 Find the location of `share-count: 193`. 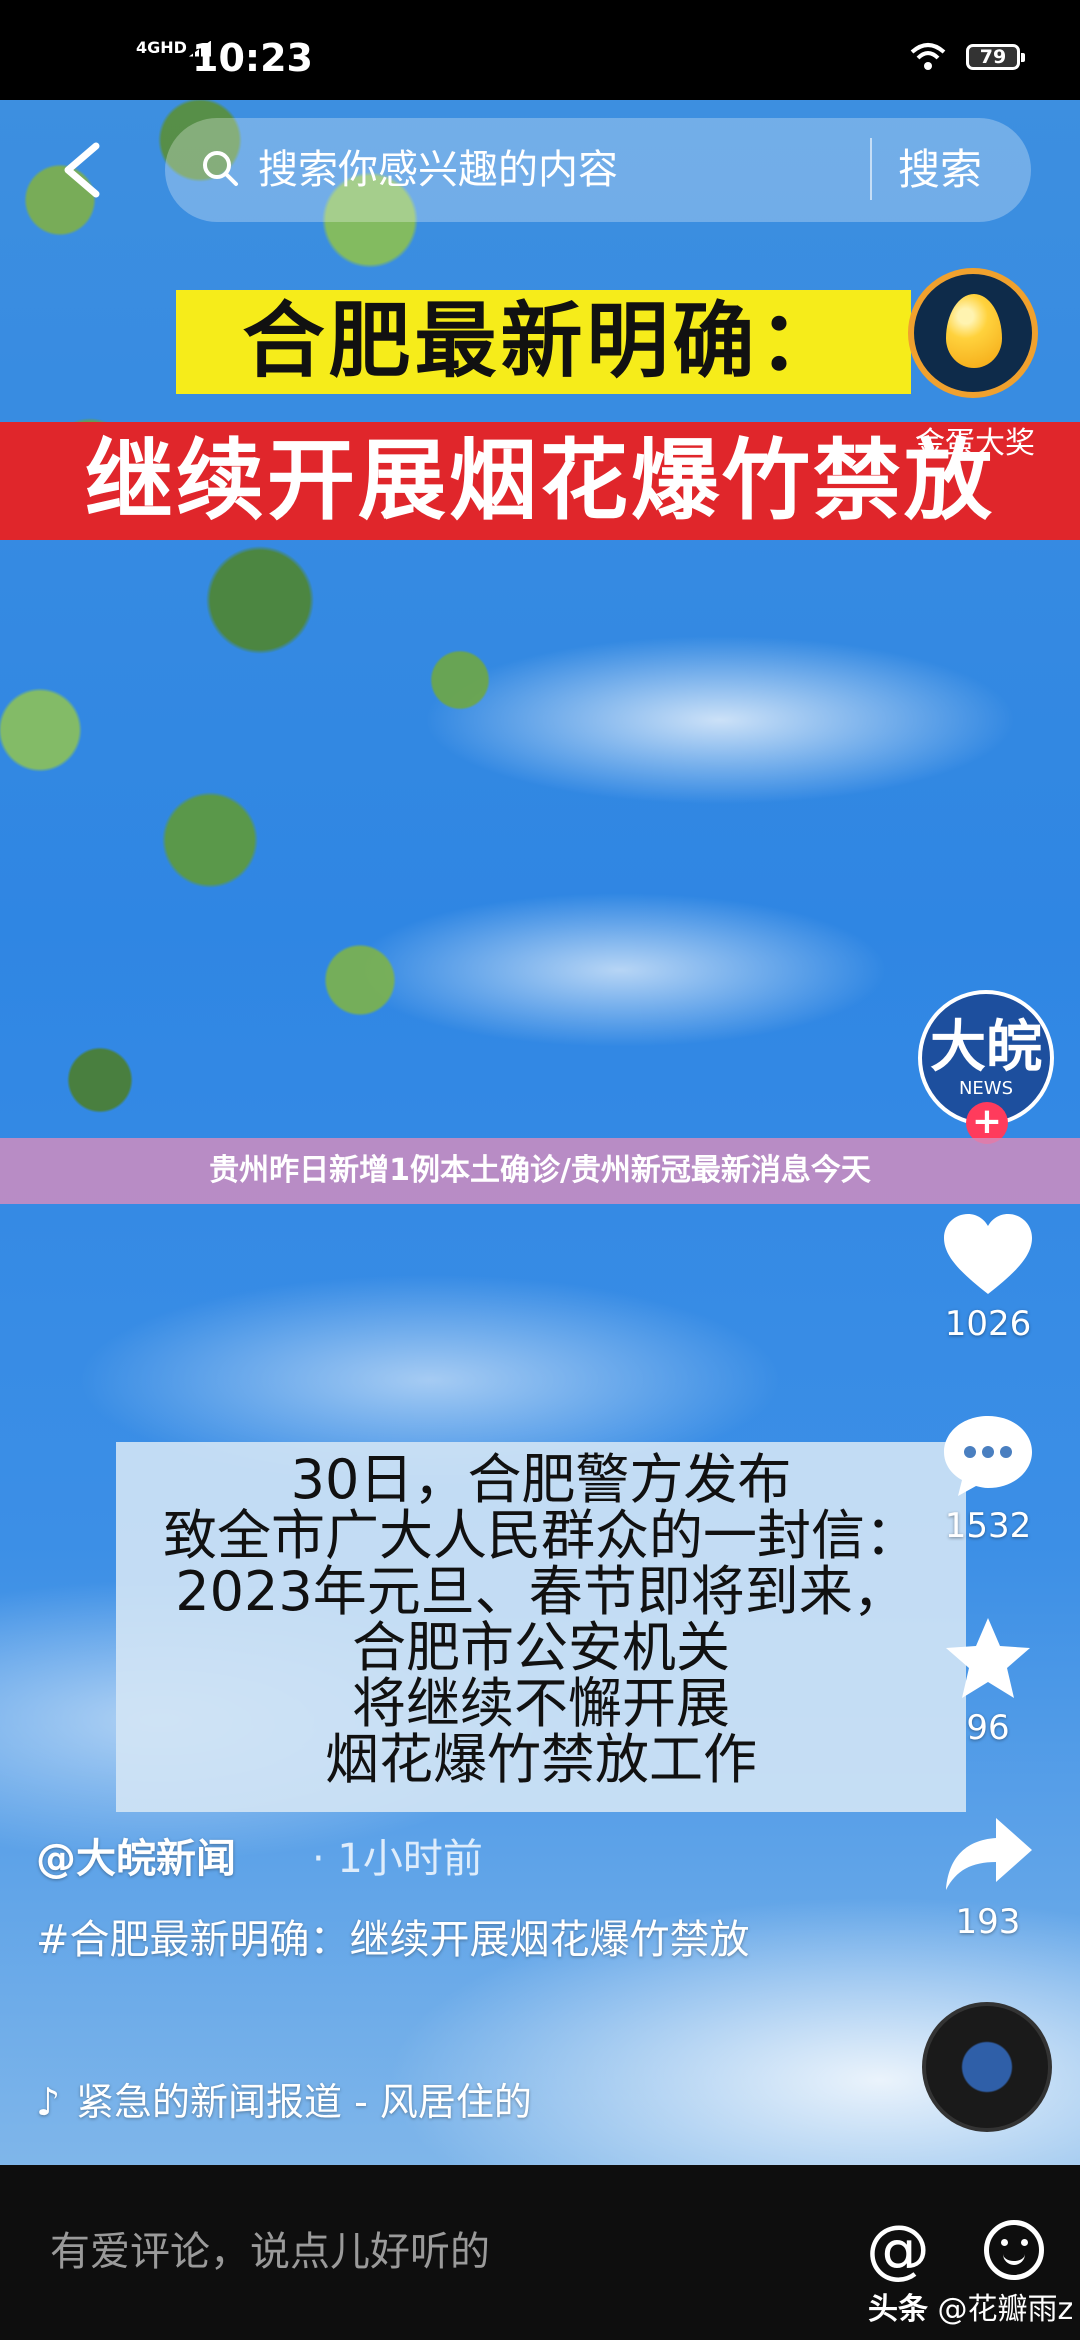

share-count: 193 is located at coordinates (988, 1922).